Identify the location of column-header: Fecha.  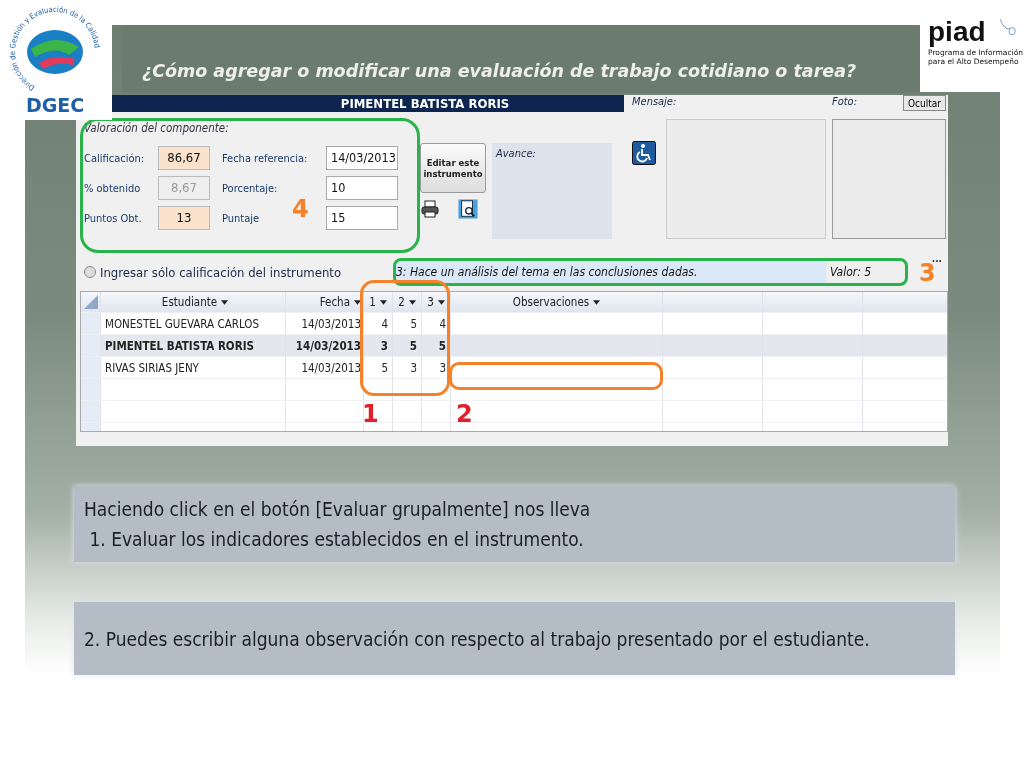
(325, 302).